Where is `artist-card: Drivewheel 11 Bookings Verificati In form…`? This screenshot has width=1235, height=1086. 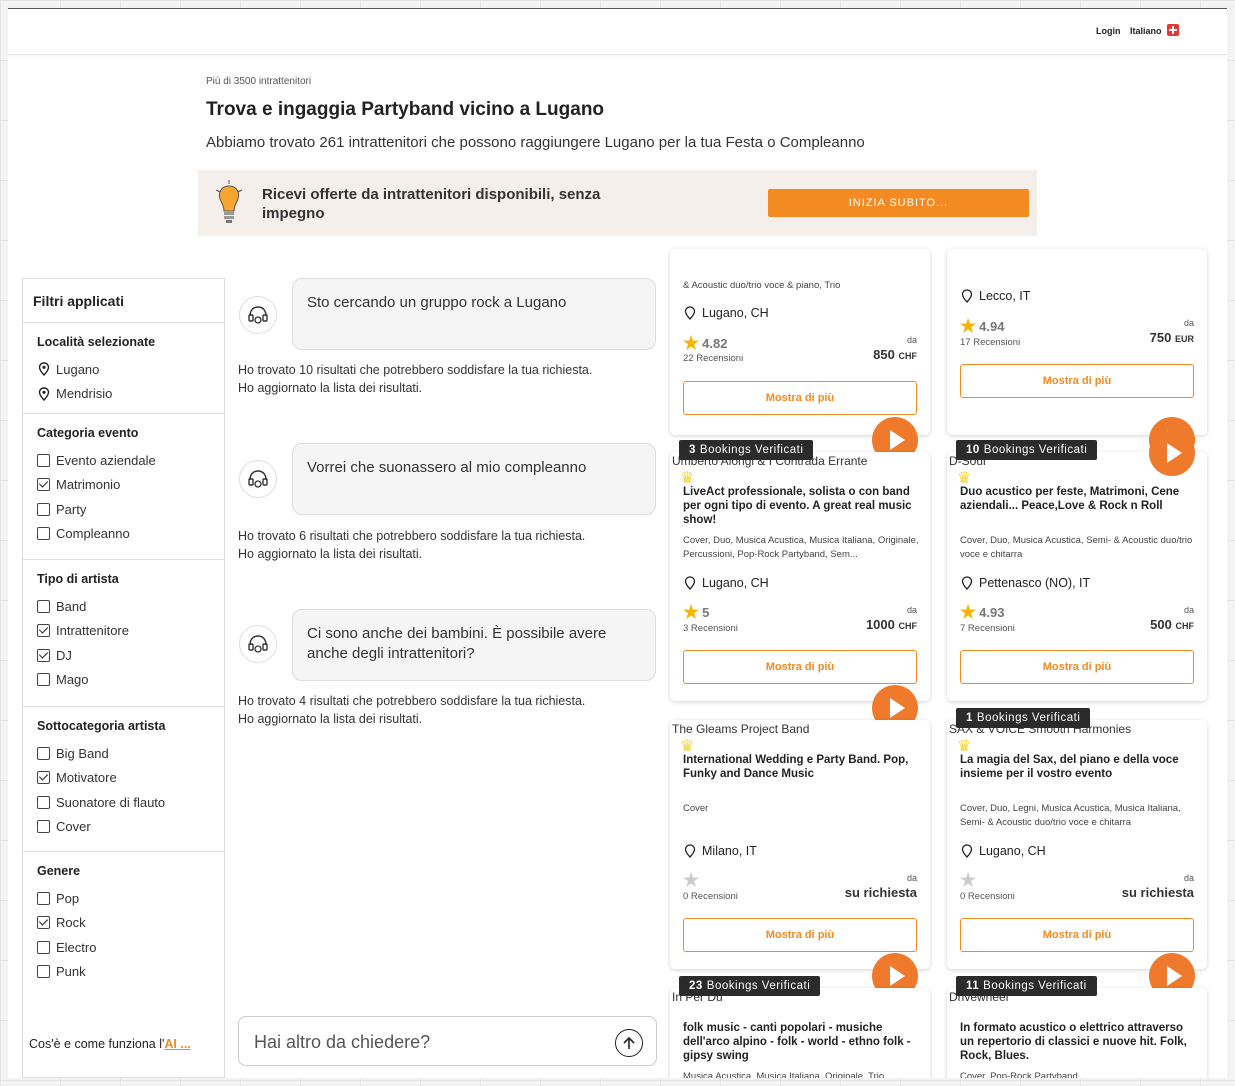 artist-card: Drivewheel 11 Bookings Verificati In form… is located at coordinates (1077, 1027).